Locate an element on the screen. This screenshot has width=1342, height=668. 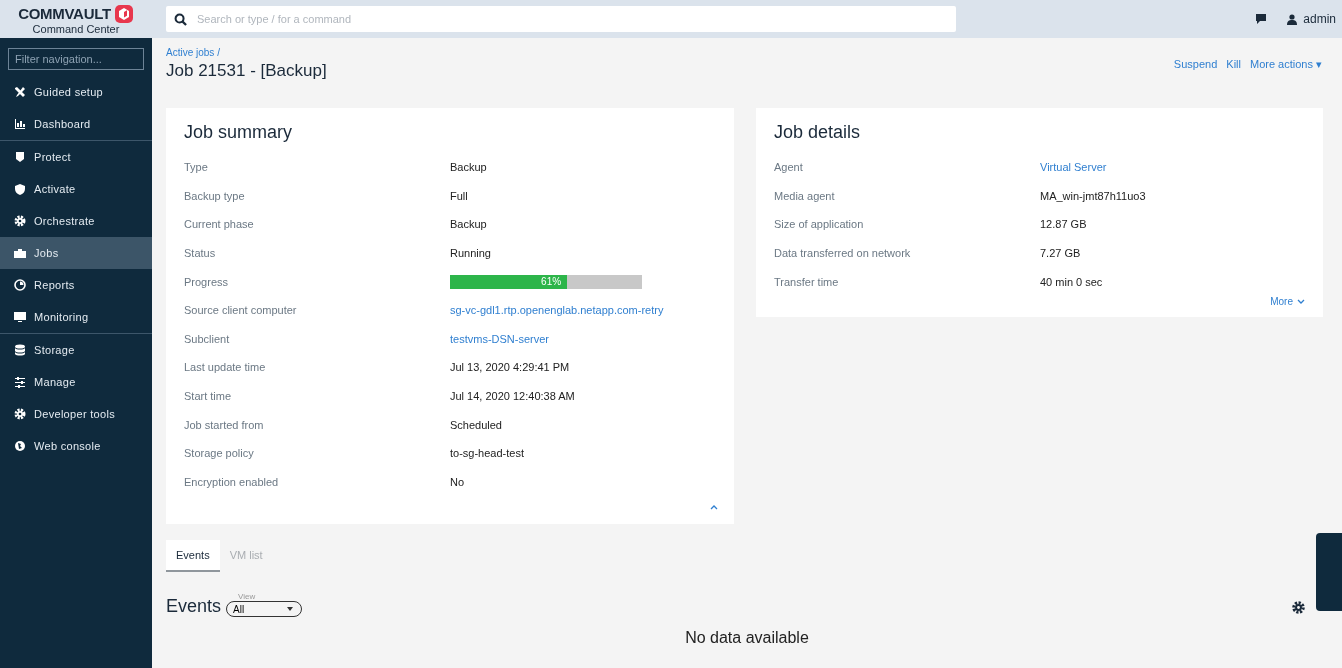
page-title: Job 21531 - [Backup] is located at coordinates (246, 71).